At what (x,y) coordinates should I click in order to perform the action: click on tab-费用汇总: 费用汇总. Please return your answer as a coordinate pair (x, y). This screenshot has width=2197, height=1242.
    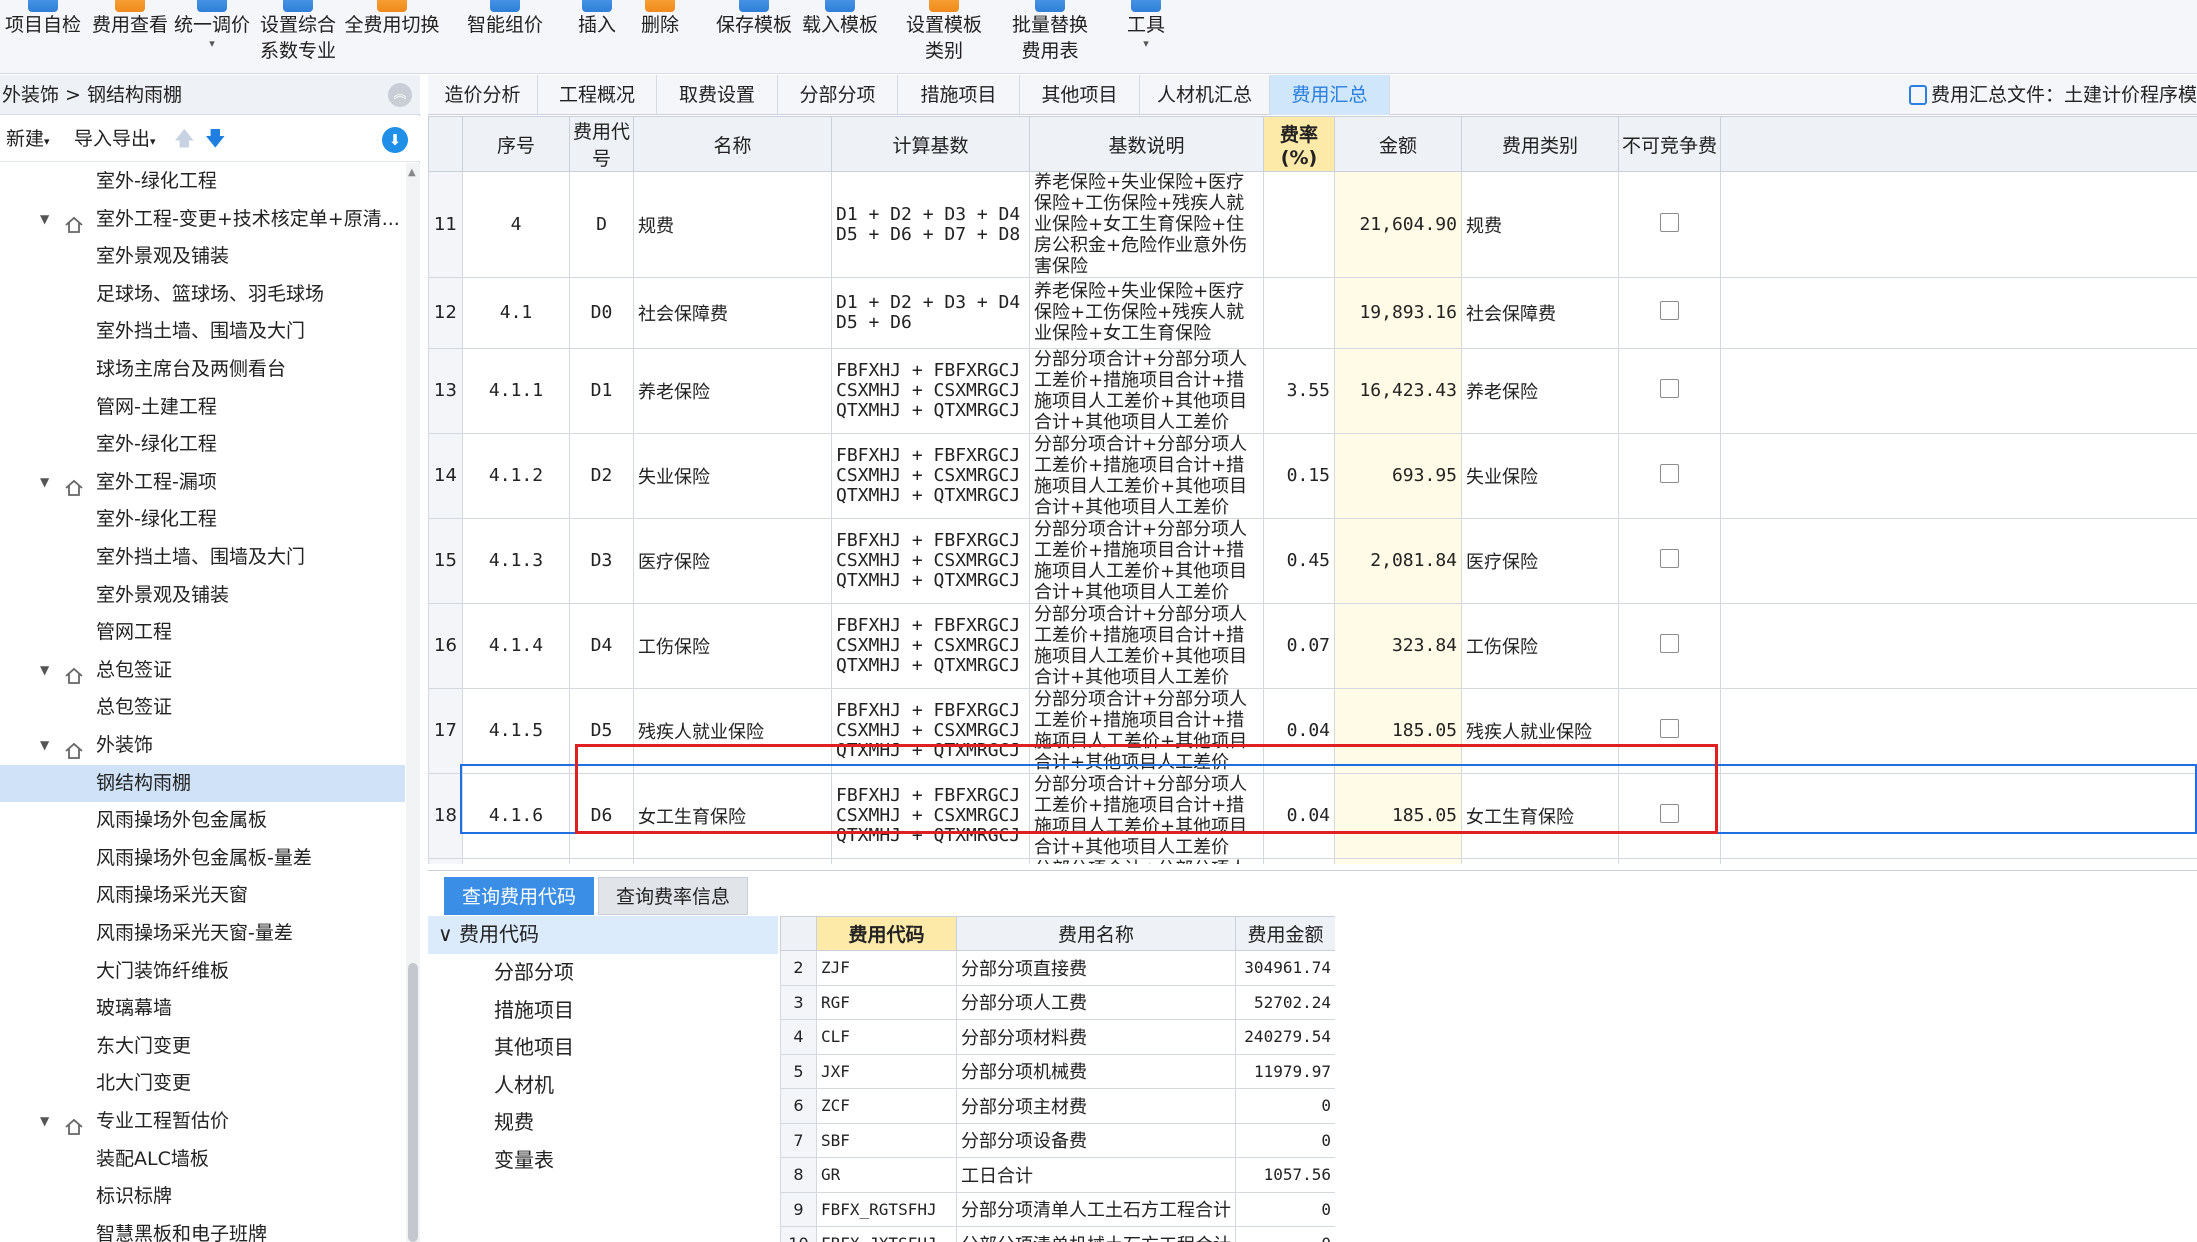
    Looking at the image, I should click on (1330, 95).